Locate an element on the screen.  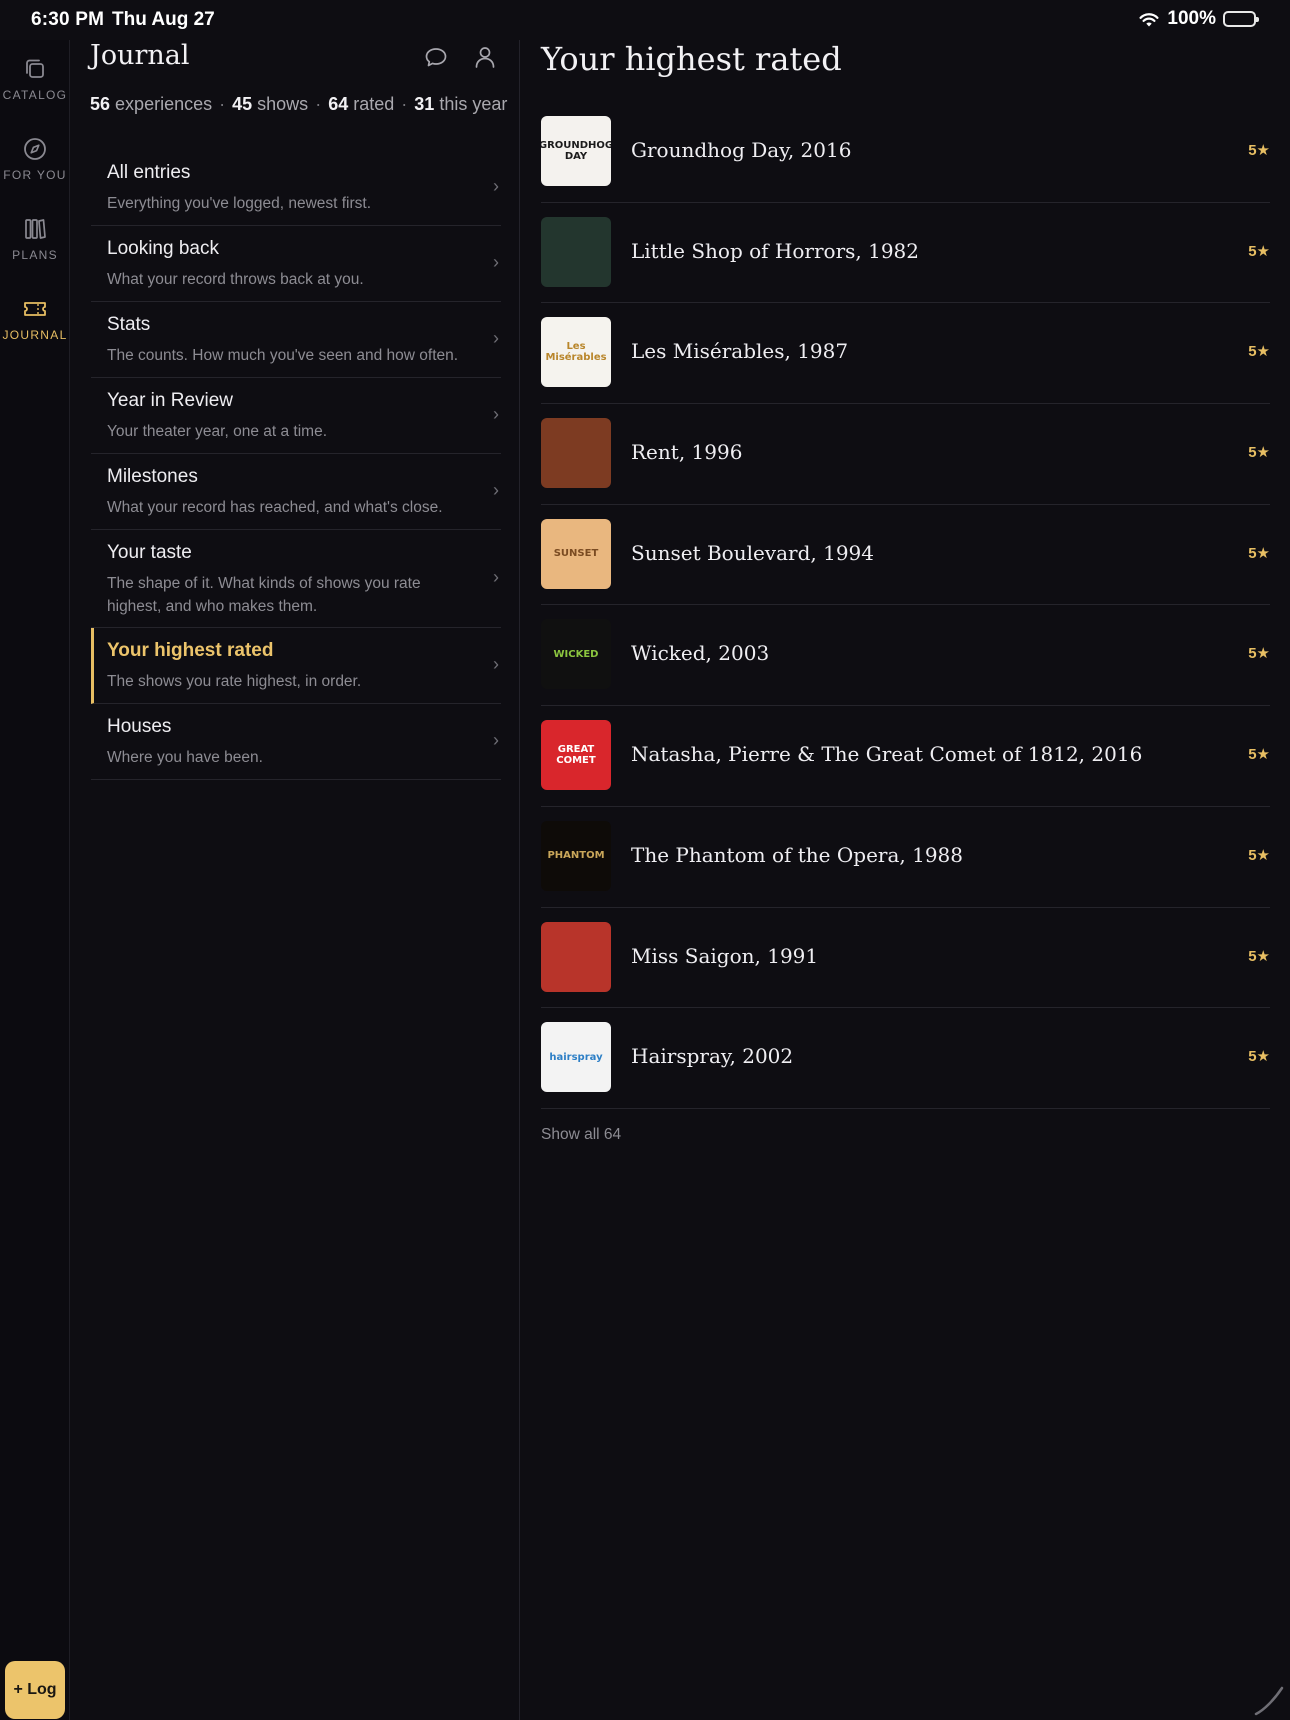
rated-show-row: Little Shop of Horrors, 1982 5★ is located at coordinates (905, 253).